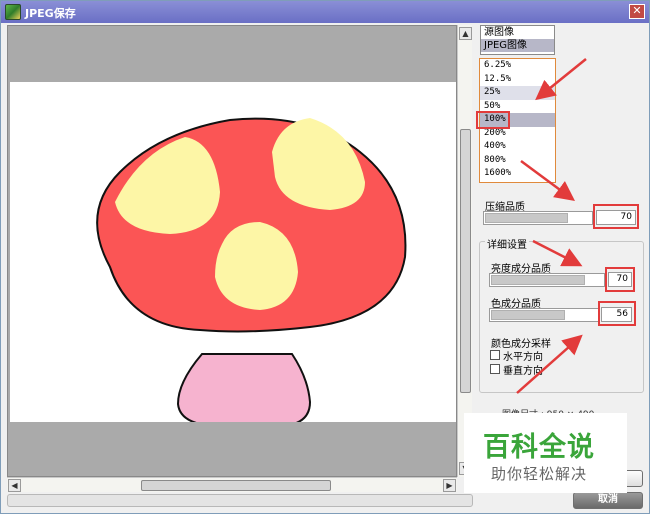 This screenshot has width=650, height=514. Describe the element at coordinates (539, 474) in the screenshot. I see `watermark-sub-text: 助你轻松解决` at that location.